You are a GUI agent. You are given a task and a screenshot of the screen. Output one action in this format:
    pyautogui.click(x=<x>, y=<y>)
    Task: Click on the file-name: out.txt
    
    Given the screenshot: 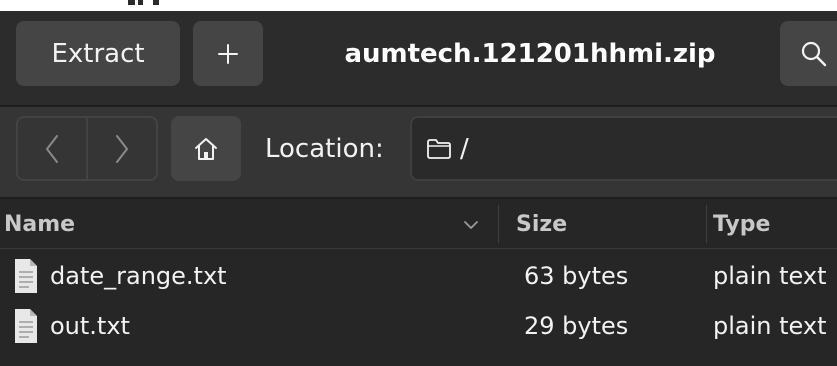 What is the action you would take?
    pyautogui.click(x=90, y=326)
    